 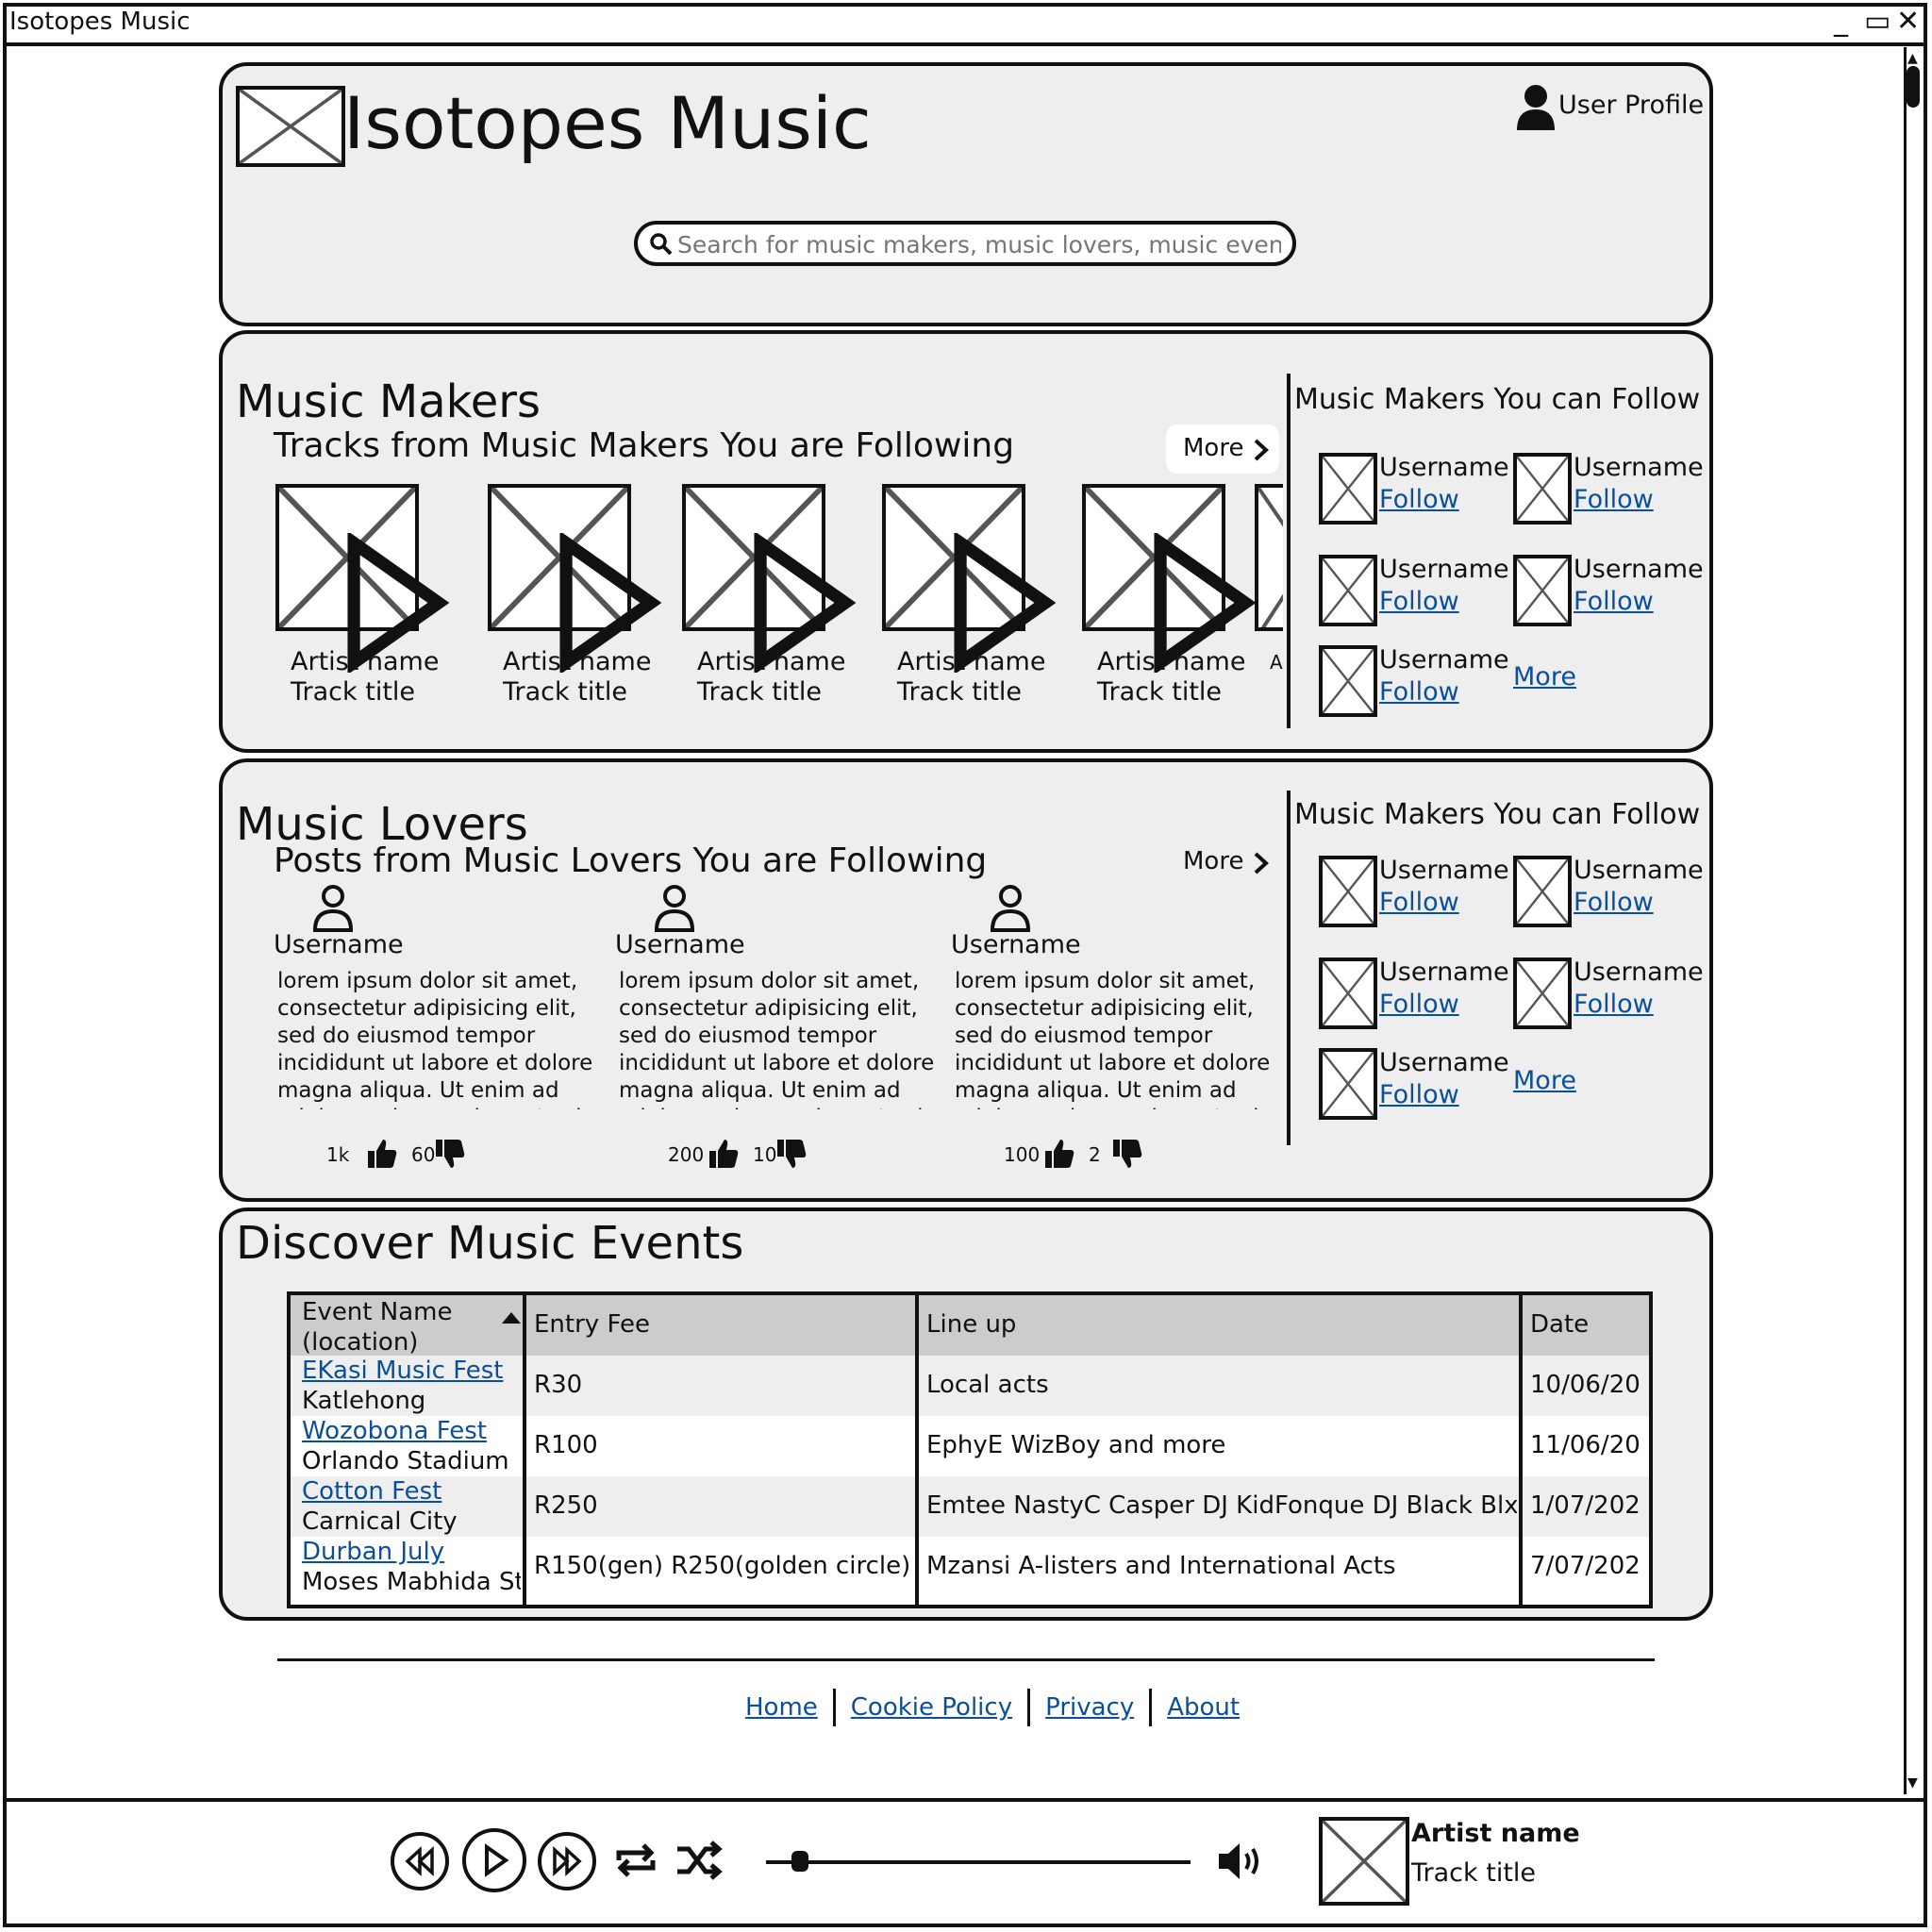 What do you see at coordinates (512, 1318) in the screenshot?
I see `sort-ascending-icon` at bounding box center [512, 1318].